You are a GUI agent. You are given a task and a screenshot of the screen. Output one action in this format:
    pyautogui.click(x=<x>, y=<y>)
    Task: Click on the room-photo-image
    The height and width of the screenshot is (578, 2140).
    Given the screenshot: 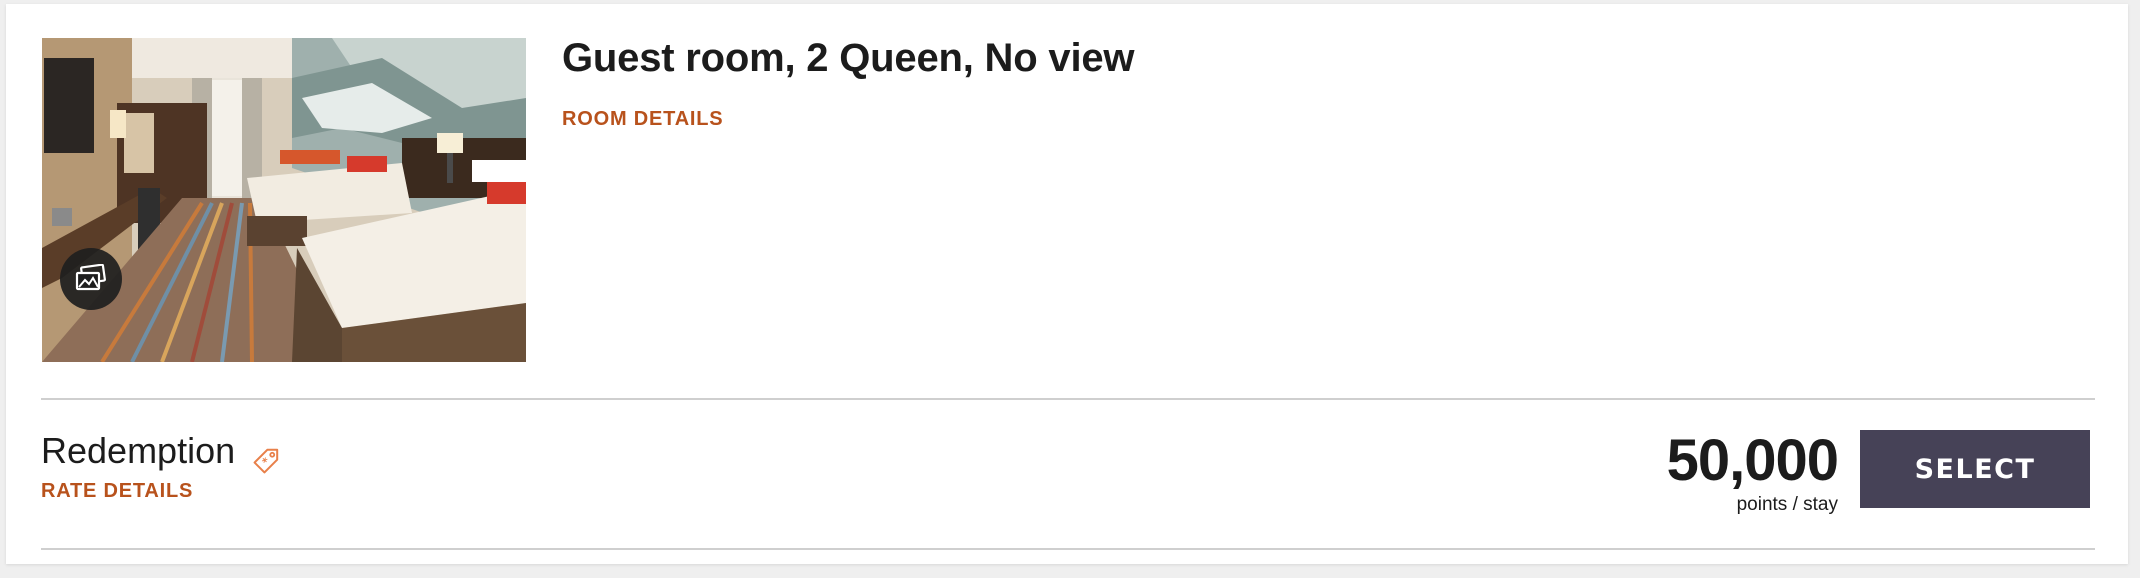 What is the action you would take?
    pyautogui.click(x=284, y=200)
    